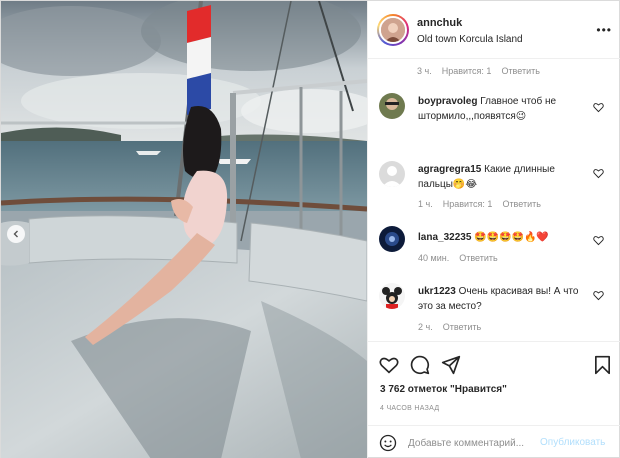 This screenshot has height=458, width=620. Describe the element at coordinates (437, 291) in the screenshot. I see `comment-username: ukr1223` at that location.